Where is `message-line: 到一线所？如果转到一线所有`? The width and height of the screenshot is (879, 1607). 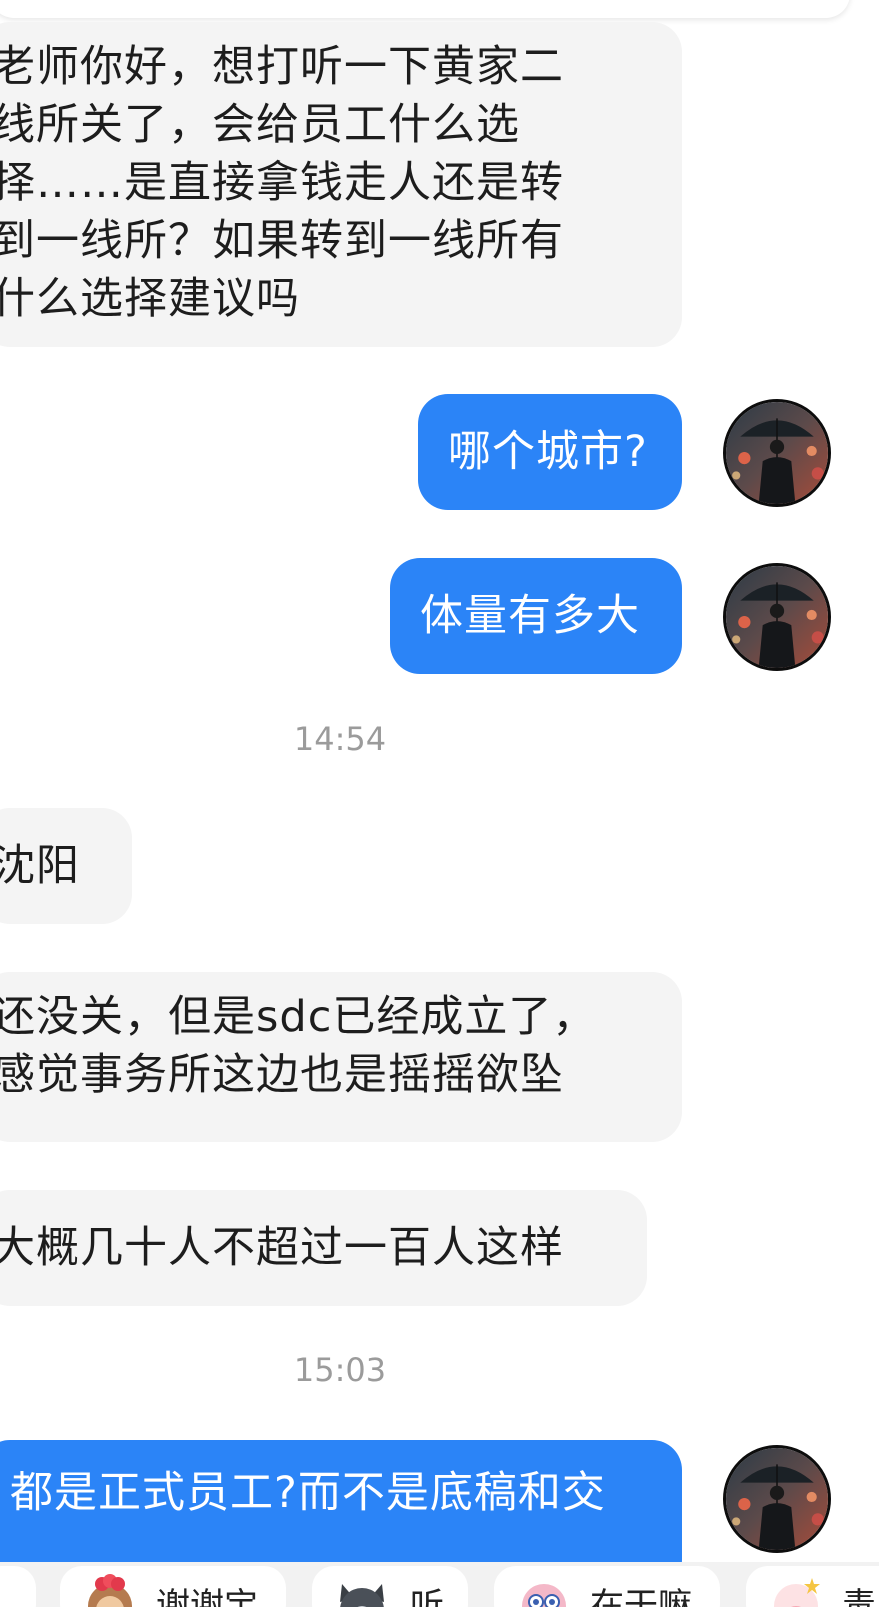 message-line: 到一线所？如果转到一线所有 is located at coordinates (282, 241).